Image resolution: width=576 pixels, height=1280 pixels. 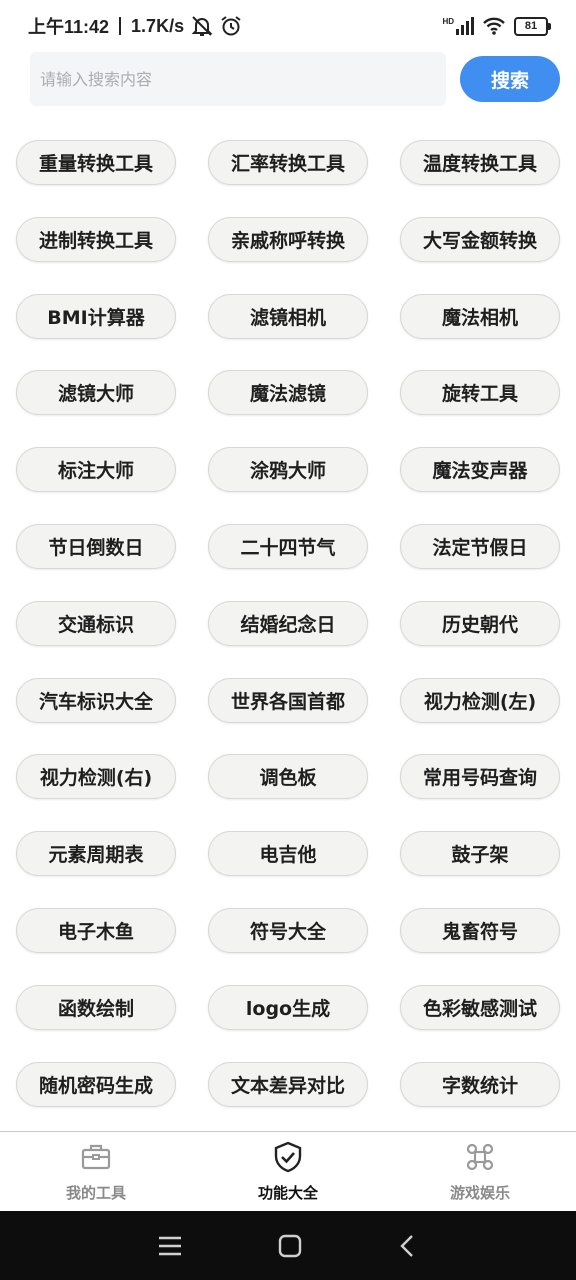 I want to click on bottom-nav: 我的工具 功能大全 游戏娱乐, so click(x=288, y=1171).